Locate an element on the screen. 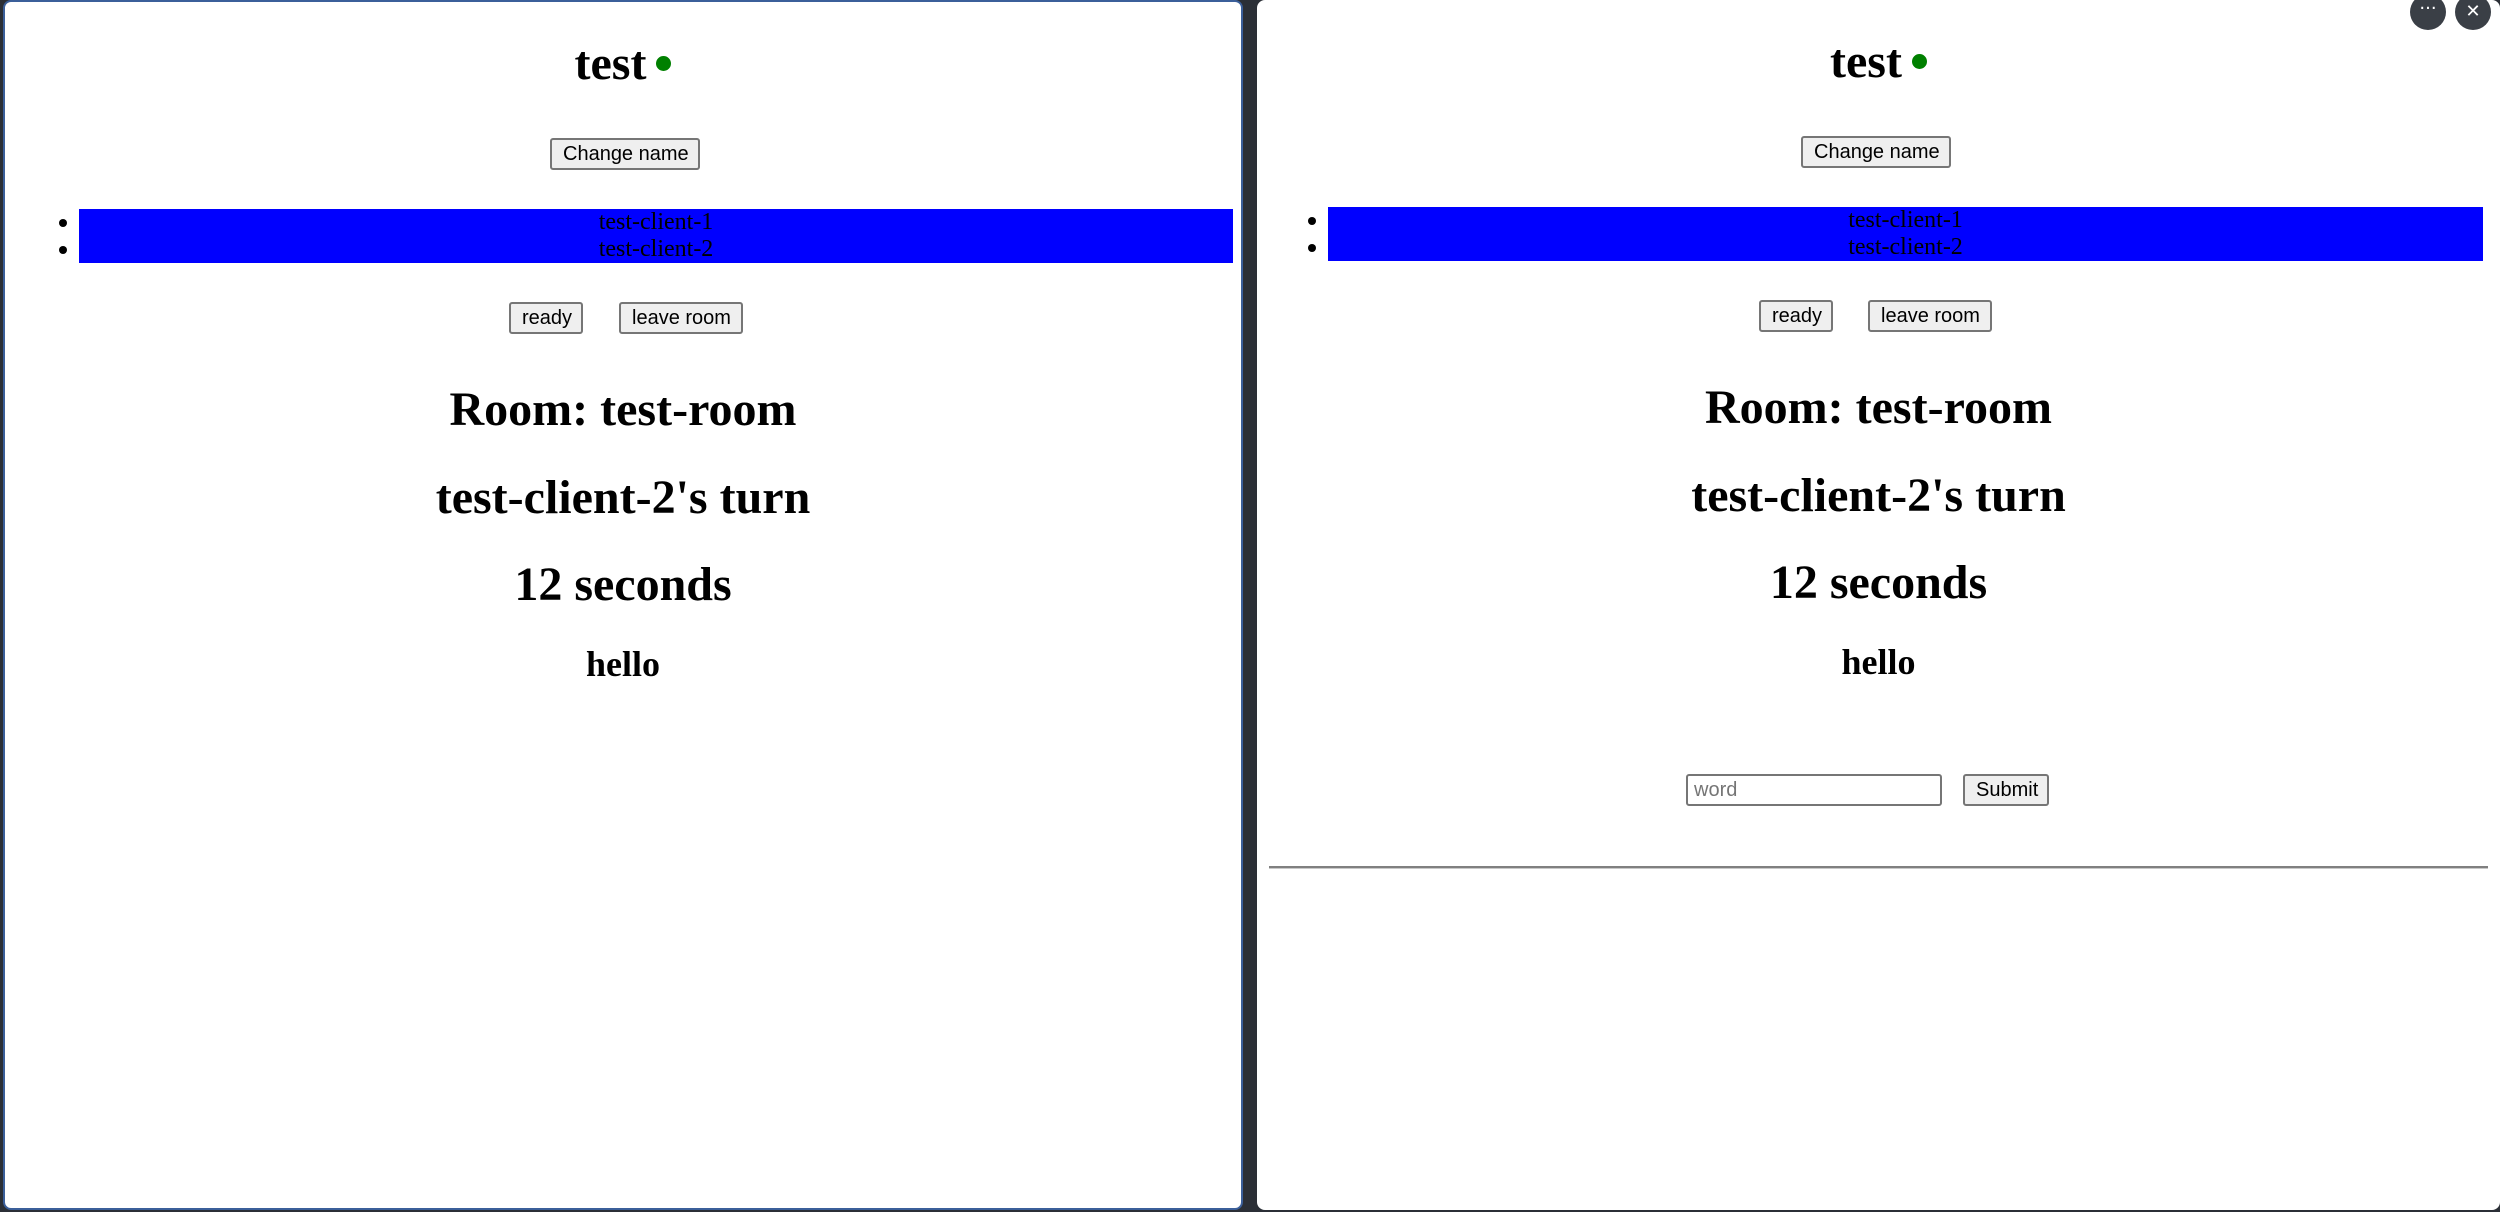 The image size is (2500, 1212). more-options-button: ··· is located at coordinates (2428, 15).